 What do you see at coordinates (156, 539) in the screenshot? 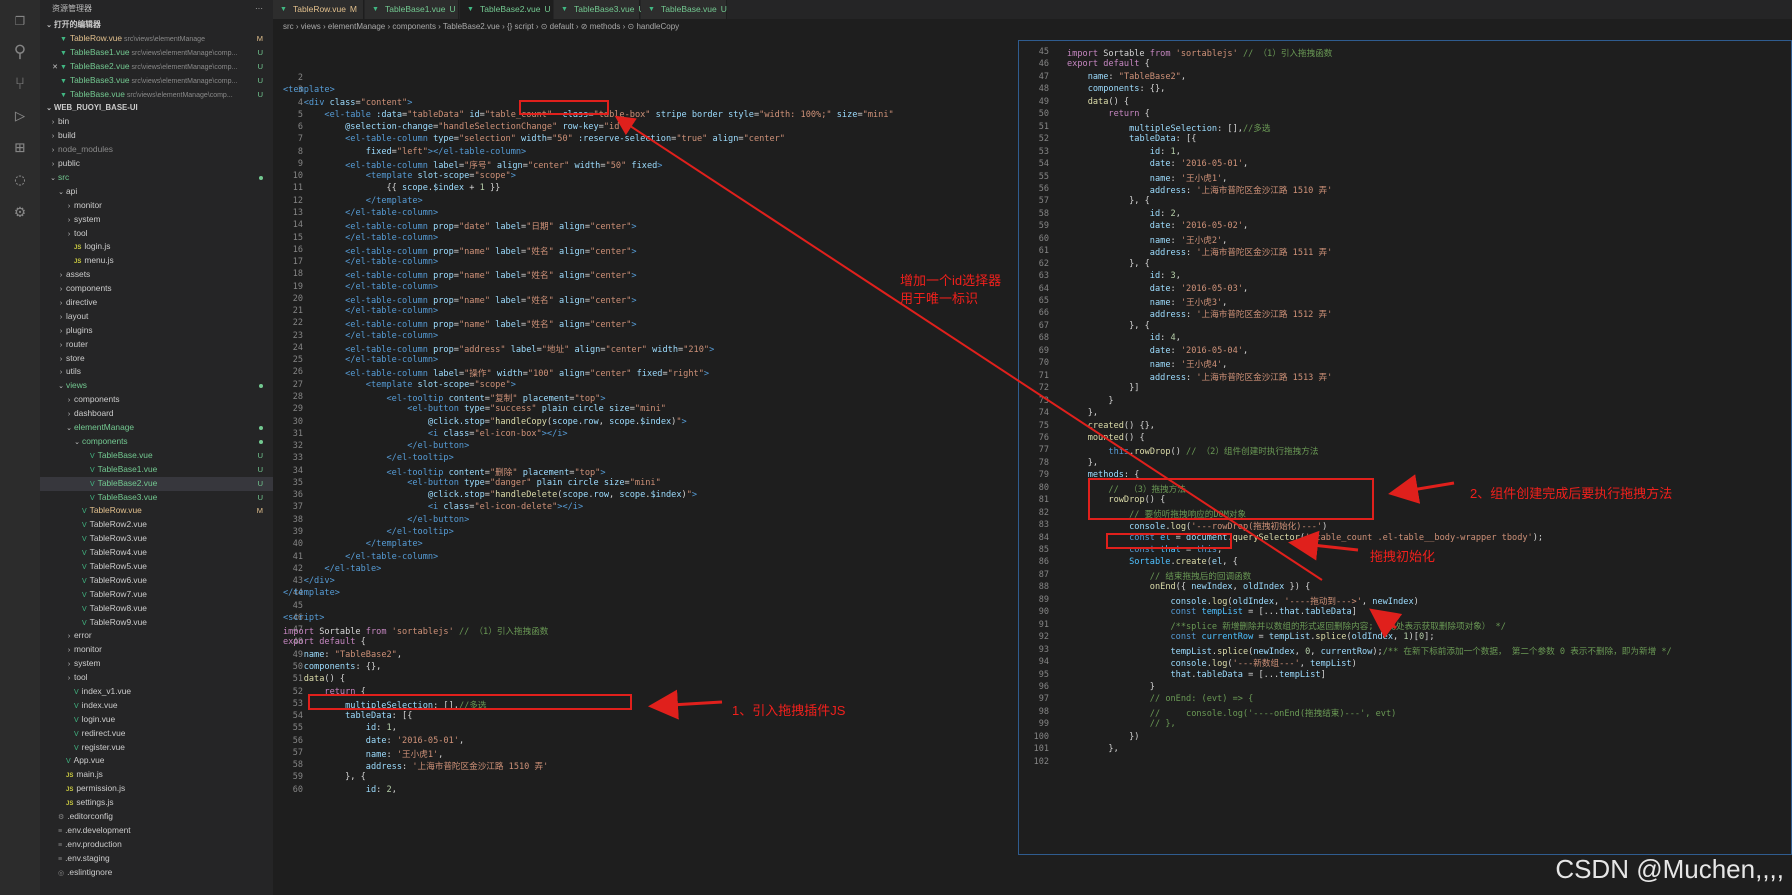
I see `tree-item: V TableRow3.vue` at bounding box center [156, 539].